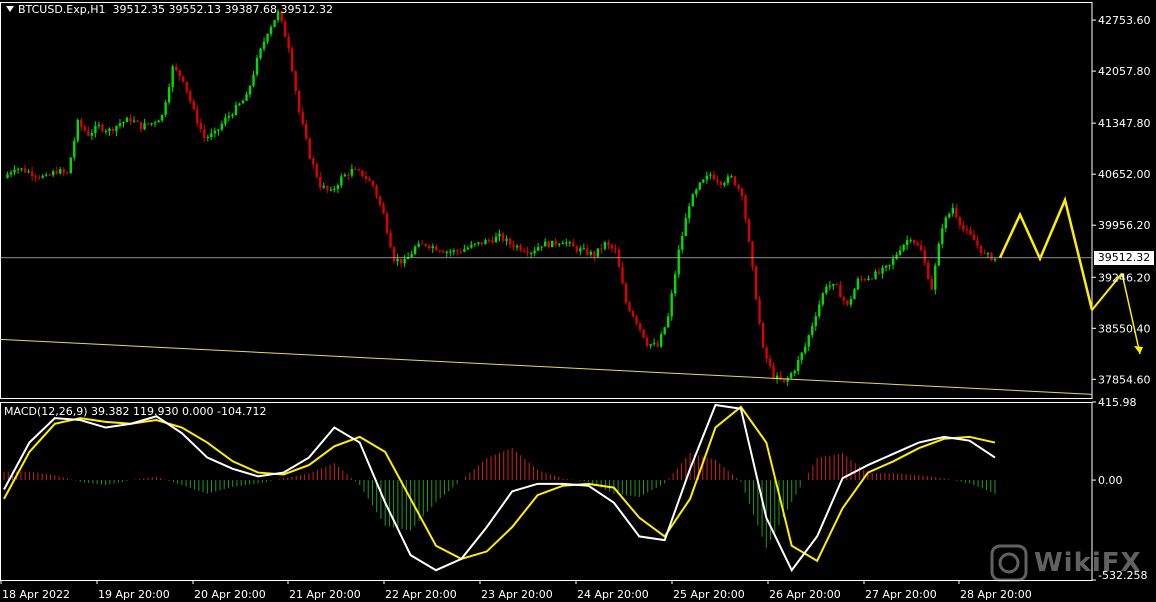 The height and width of the screenshot is (602, 1156). I want to click on watermark-text: WikiFX, so click(1088, 563).